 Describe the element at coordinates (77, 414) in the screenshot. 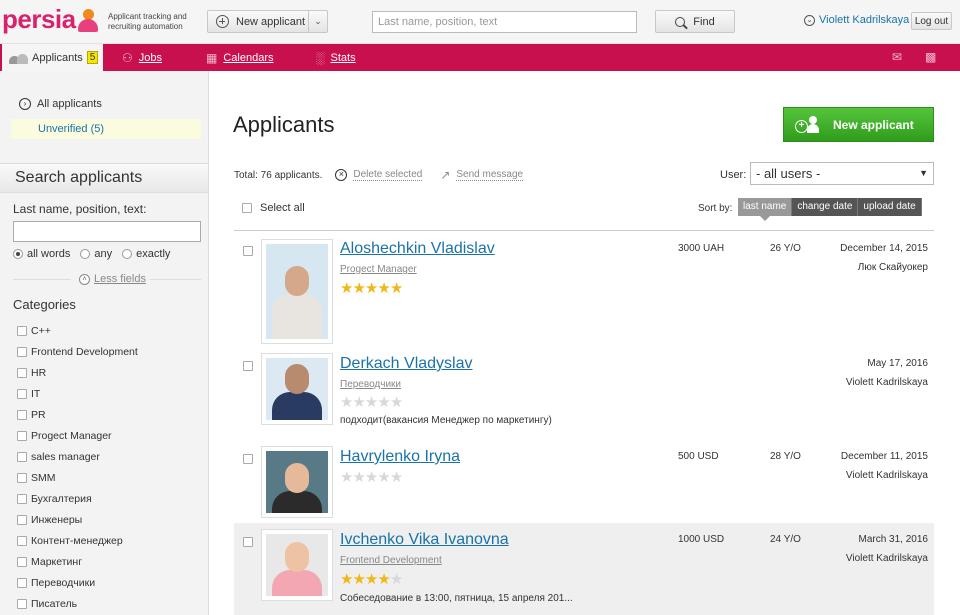

I see `category-item: PR` at that location.